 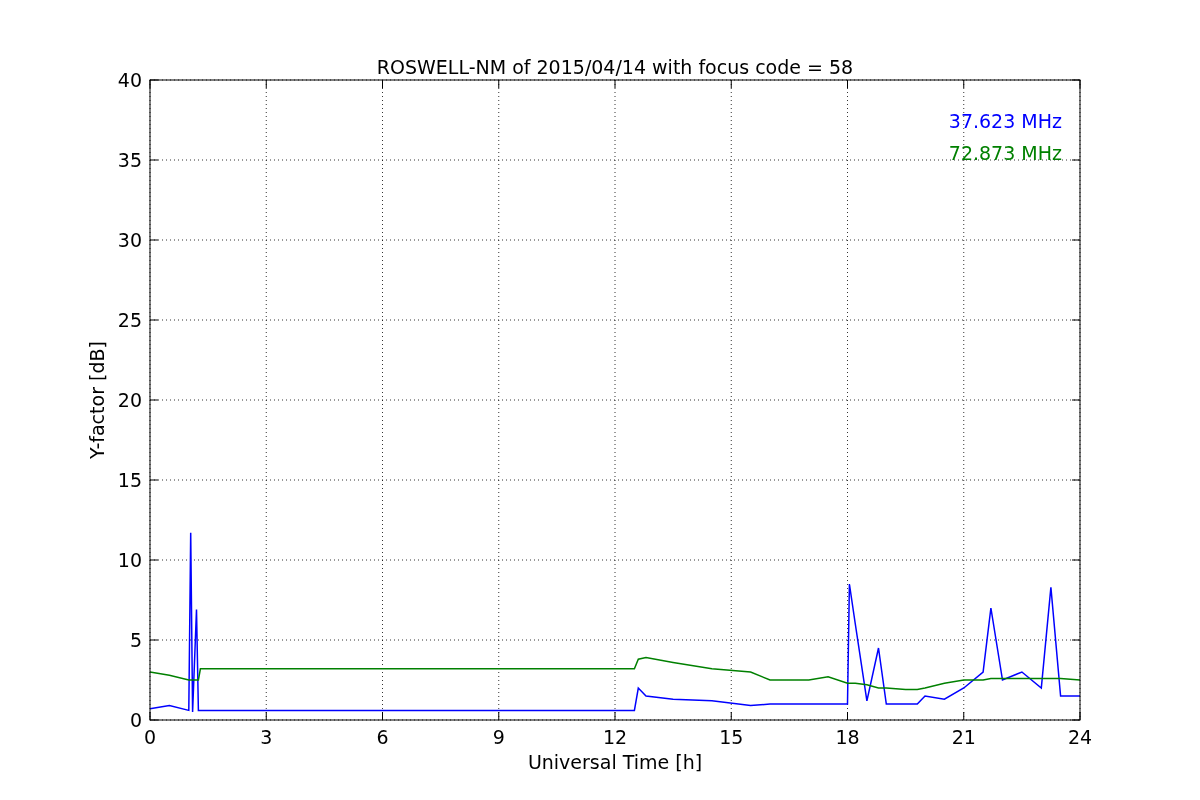 What do you see at coordinates (731, 737) in the screenshot?
I see `x-tick-label: 15` at bounding box center [731, 737].